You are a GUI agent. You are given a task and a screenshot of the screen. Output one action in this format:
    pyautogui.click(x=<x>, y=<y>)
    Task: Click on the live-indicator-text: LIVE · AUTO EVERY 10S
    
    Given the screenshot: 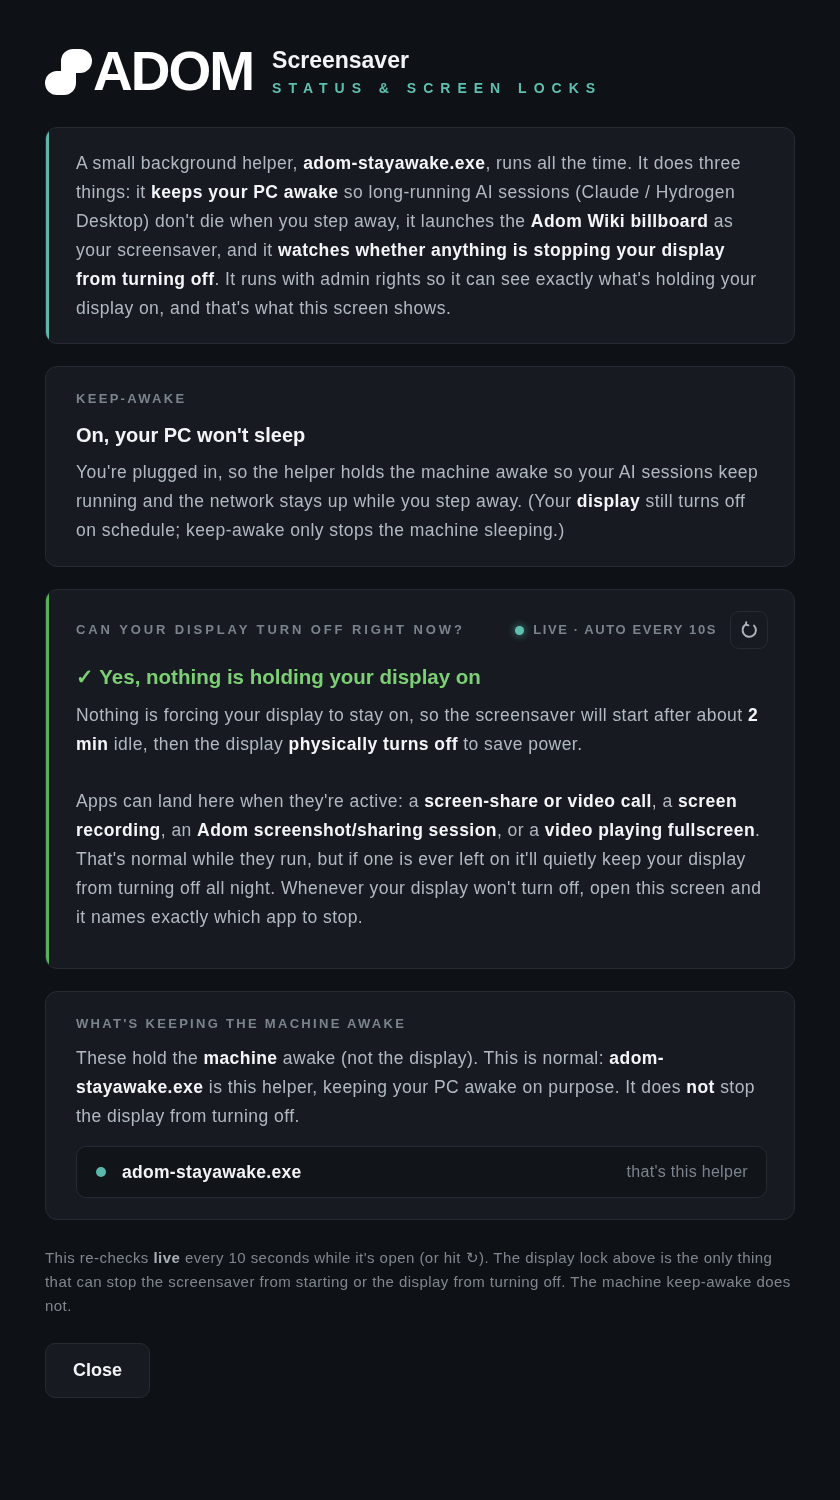 What is the action you would take?
    pyautogui.click(x=625, y=630)
    